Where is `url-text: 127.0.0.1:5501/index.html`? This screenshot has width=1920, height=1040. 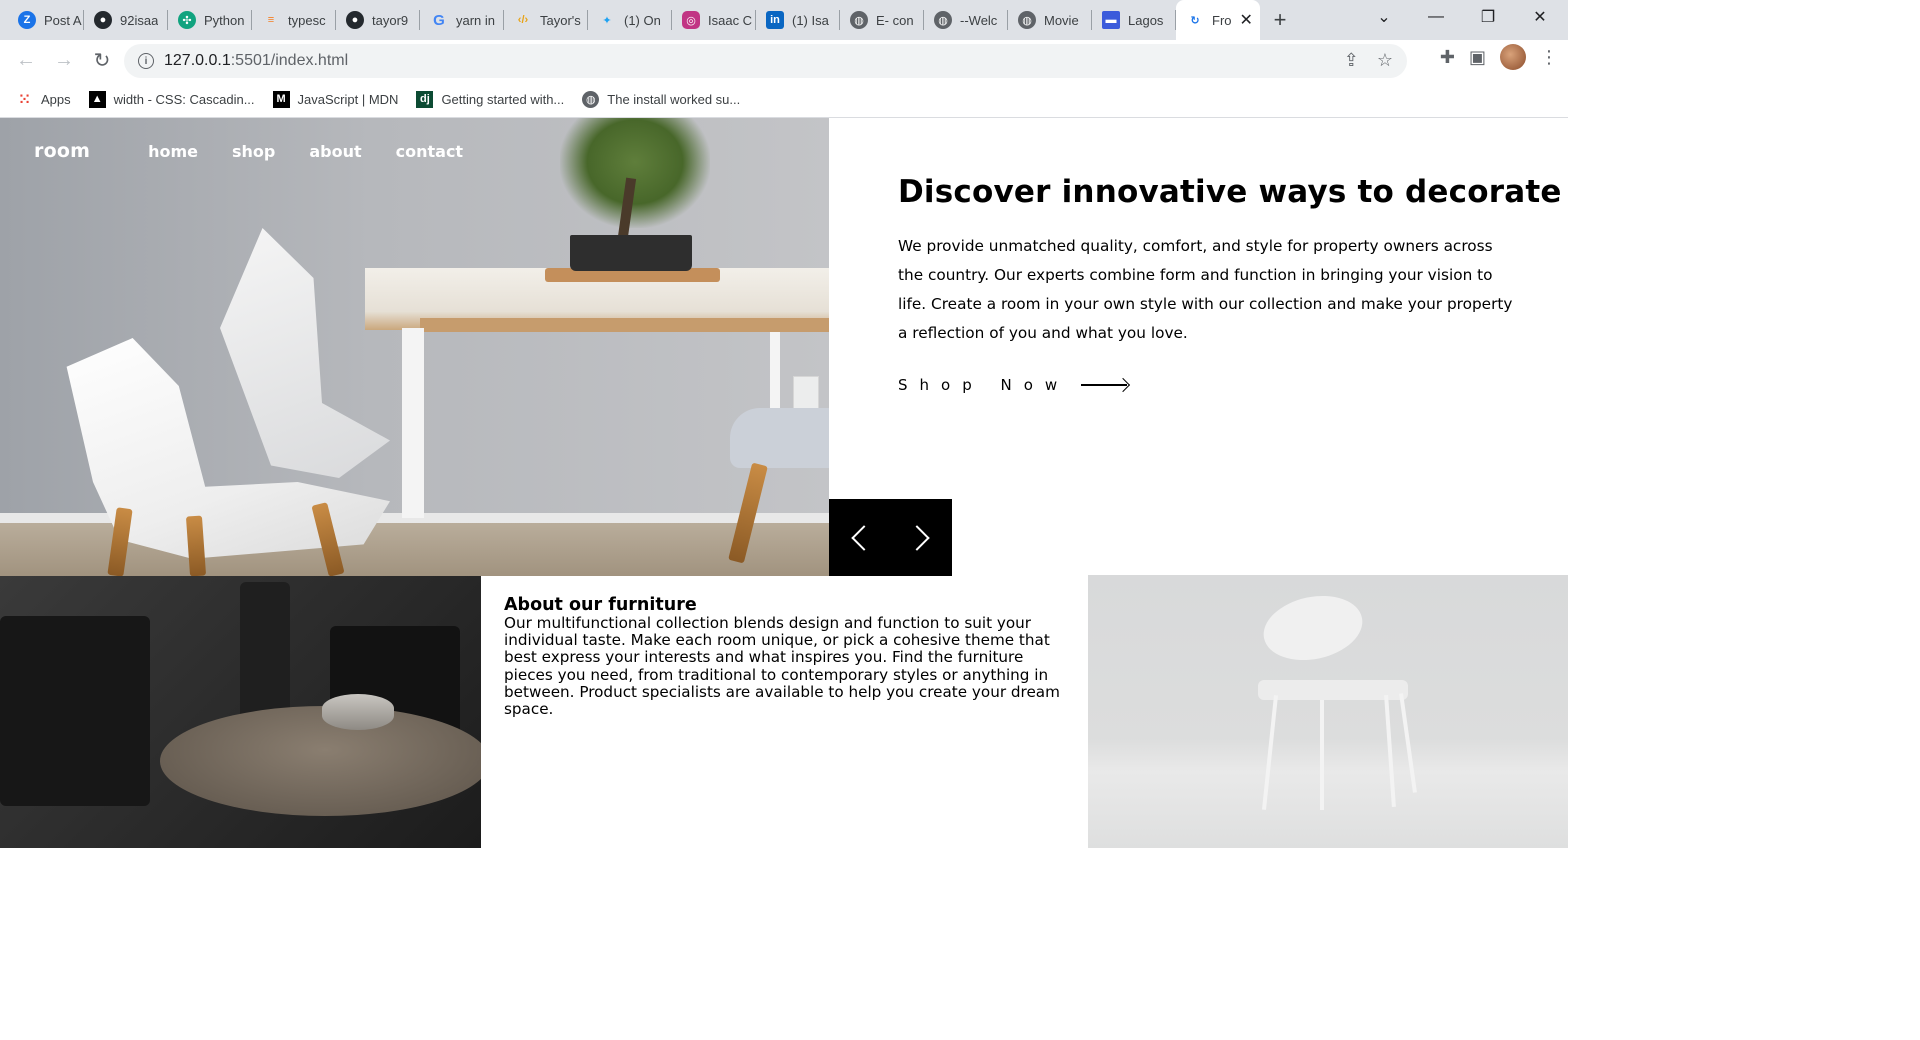
url-text: 127.0.0.1:5501/index.html is located at coordinates (256, 61).